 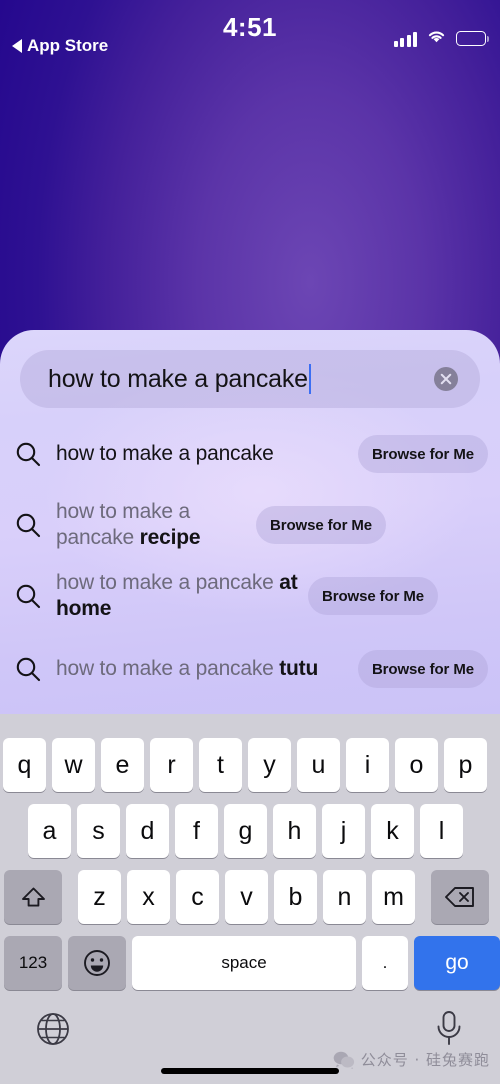 I want to click on key-l: l, so click(x=441, y=831).